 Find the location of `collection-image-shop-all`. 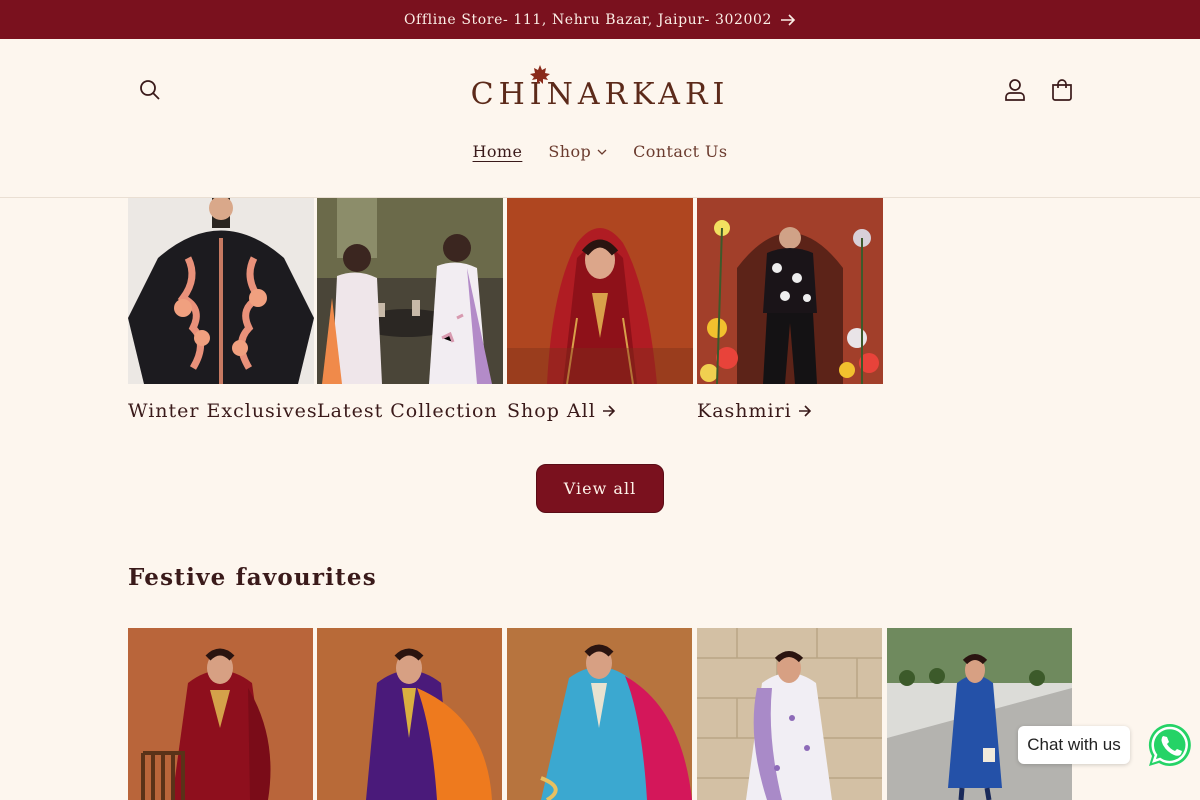

collection-image-shop-all is located at coordinates (600, 291).